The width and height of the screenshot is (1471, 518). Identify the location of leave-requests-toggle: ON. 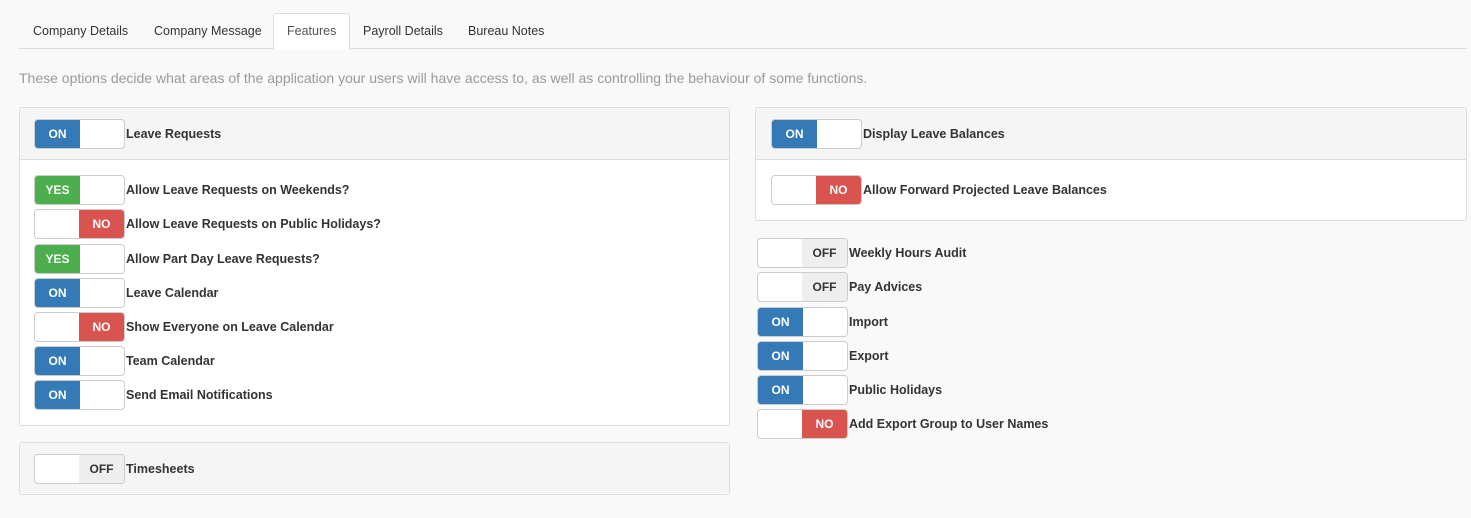
(79, 134).